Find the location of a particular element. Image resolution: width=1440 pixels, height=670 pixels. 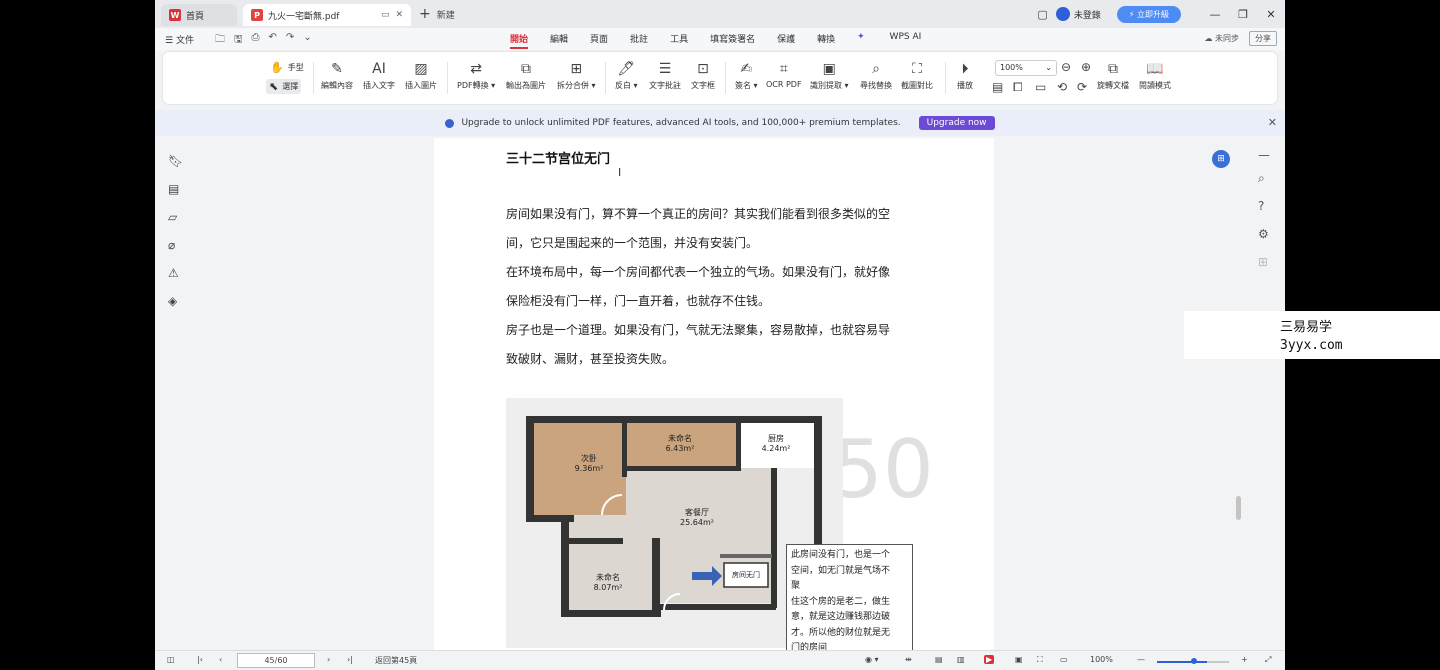

zoom-select: 100% ⌄ is located at coordinates (1026, 68).